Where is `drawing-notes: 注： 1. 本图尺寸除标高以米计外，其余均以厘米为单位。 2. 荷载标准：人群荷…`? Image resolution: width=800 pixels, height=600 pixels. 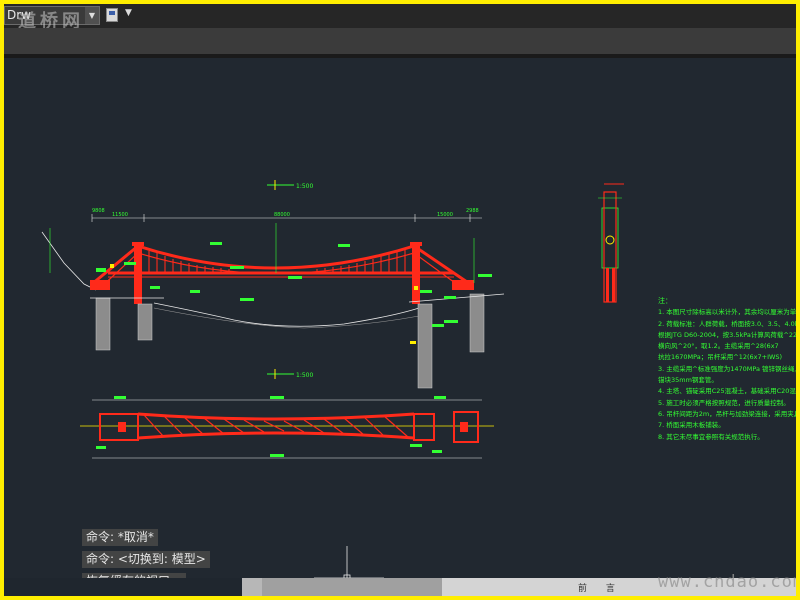 drawing-notes: 注： 1. 本图尺寸除标高以米计外，其余均以厘米为单位。 2. 荷载标准：人群荷… is located at coordinates (727, 369).